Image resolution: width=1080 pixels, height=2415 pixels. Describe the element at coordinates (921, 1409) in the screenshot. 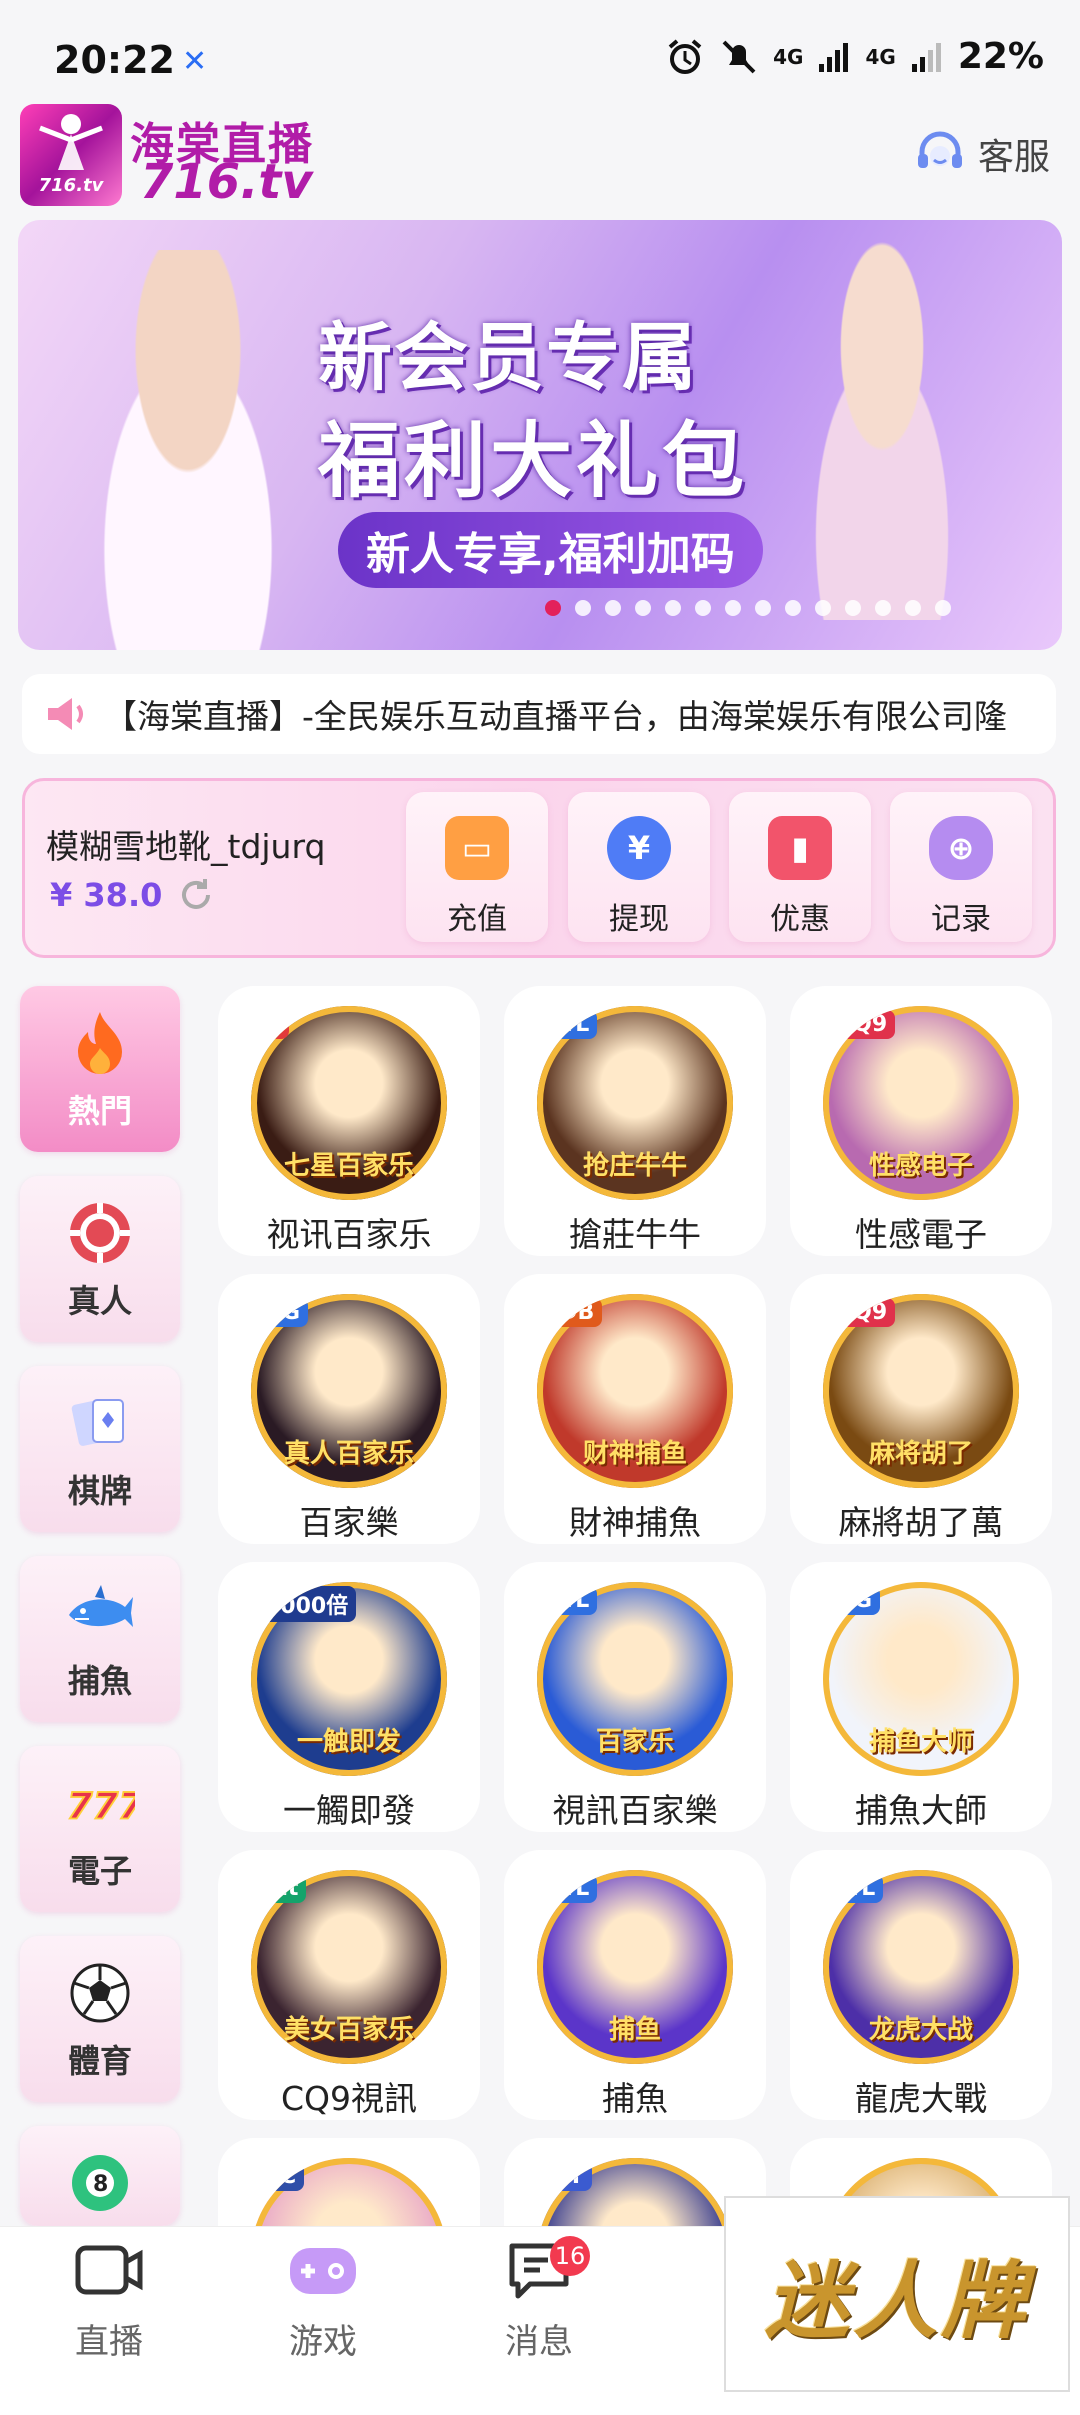

I see `game-card: CQ9 麻将胡了麻將胡了萬` at that location.